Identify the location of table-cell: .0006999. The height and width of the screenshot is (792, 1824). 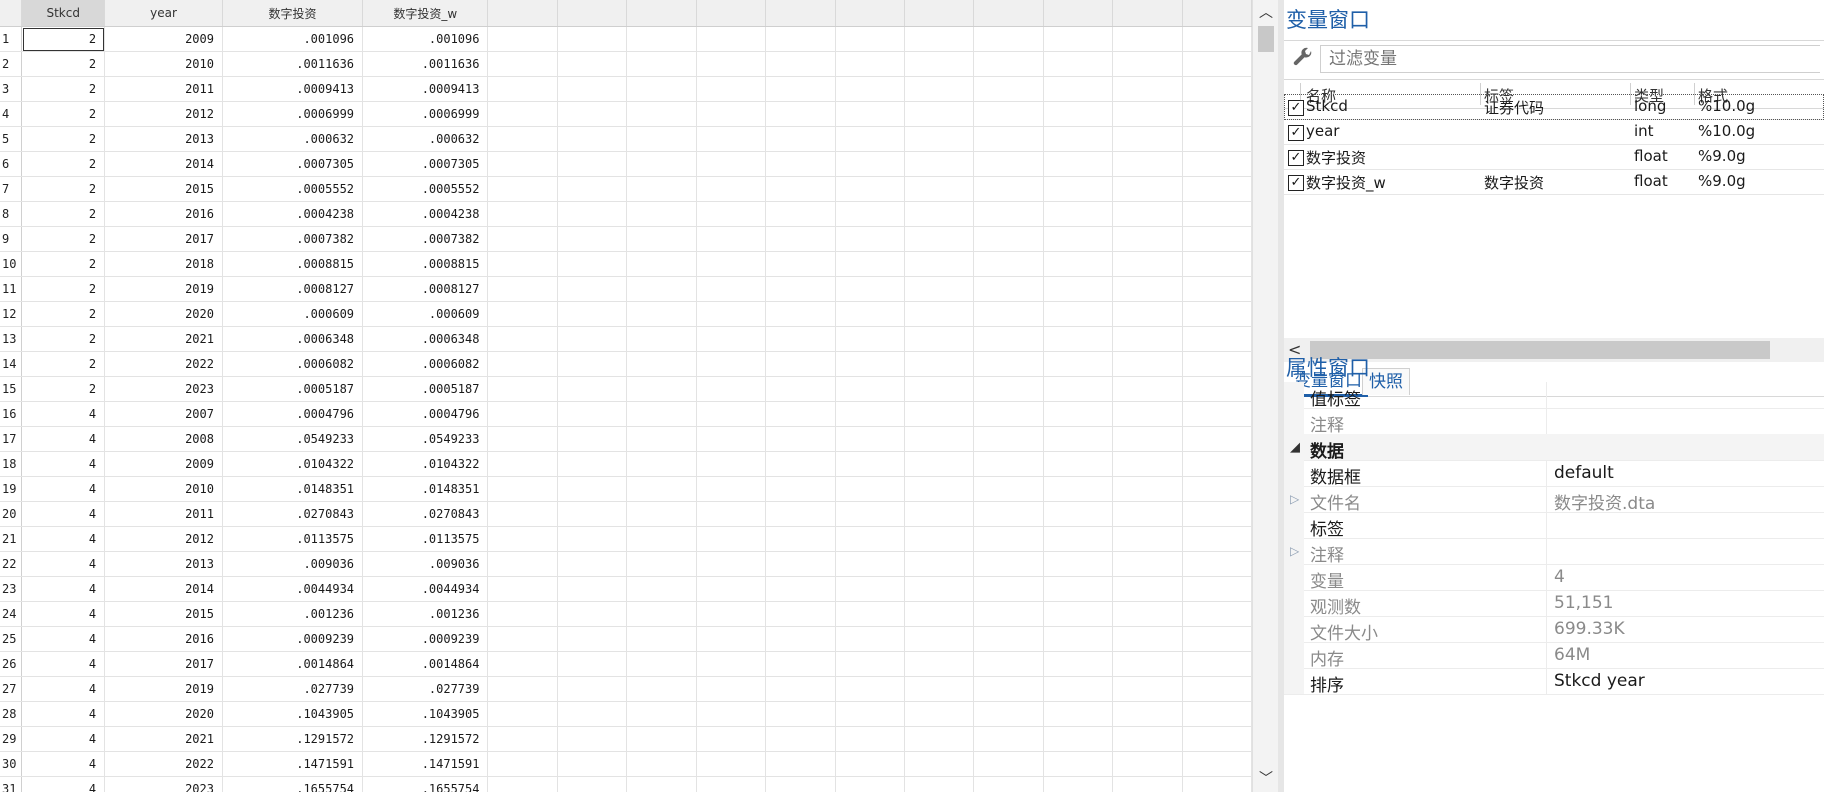
(425, 114).